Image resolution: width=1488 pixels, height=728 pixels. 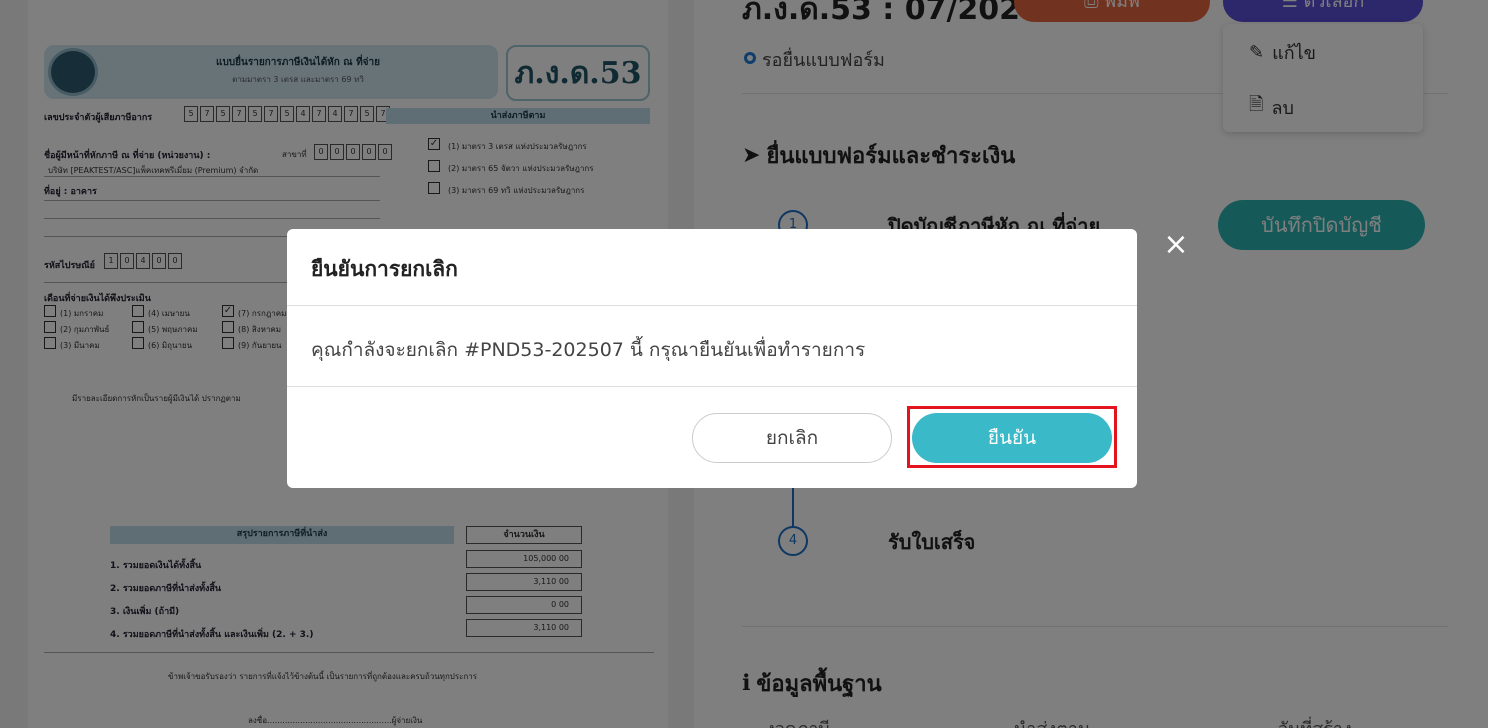 I want to click on confirm-button-highlight, so click(x=1012, y=437).